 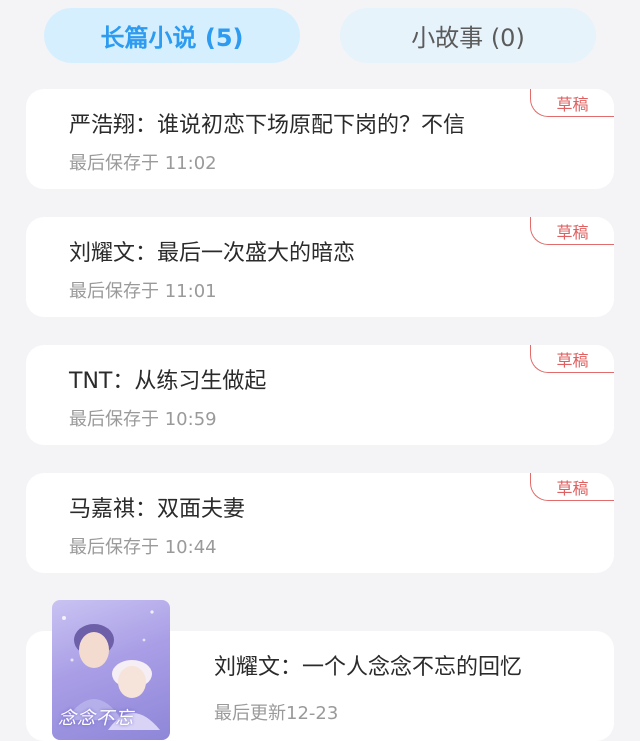 I want to click on published-update-time: 最后更新12-23, so click(x=276, y=713).